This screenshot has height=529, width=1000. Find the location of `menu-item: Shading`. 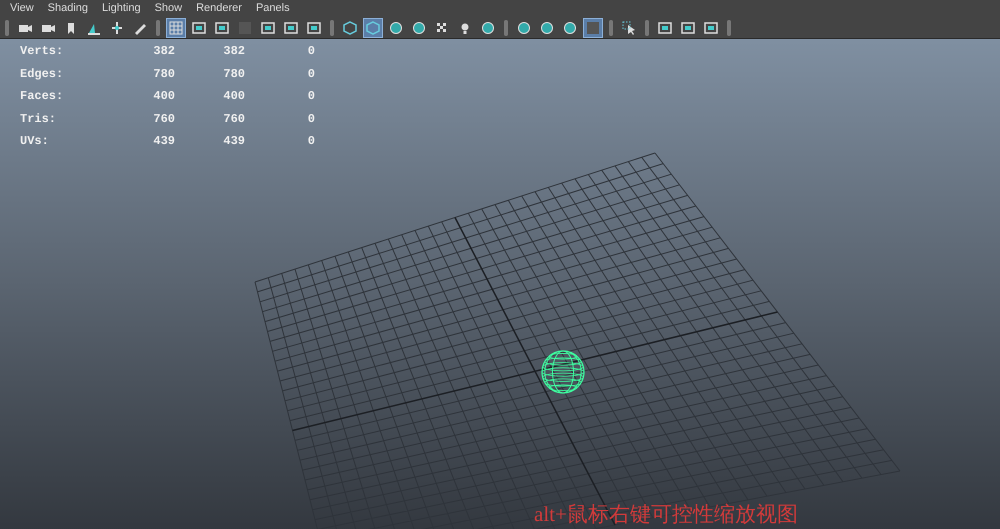

menu-item: Shading is located at coordinates (68, 8).